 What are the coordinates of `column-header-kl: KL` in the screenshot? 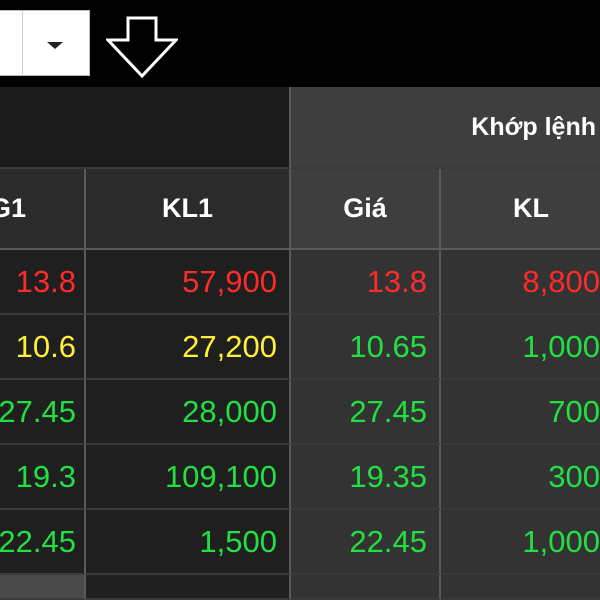 It's located at (520, 209).